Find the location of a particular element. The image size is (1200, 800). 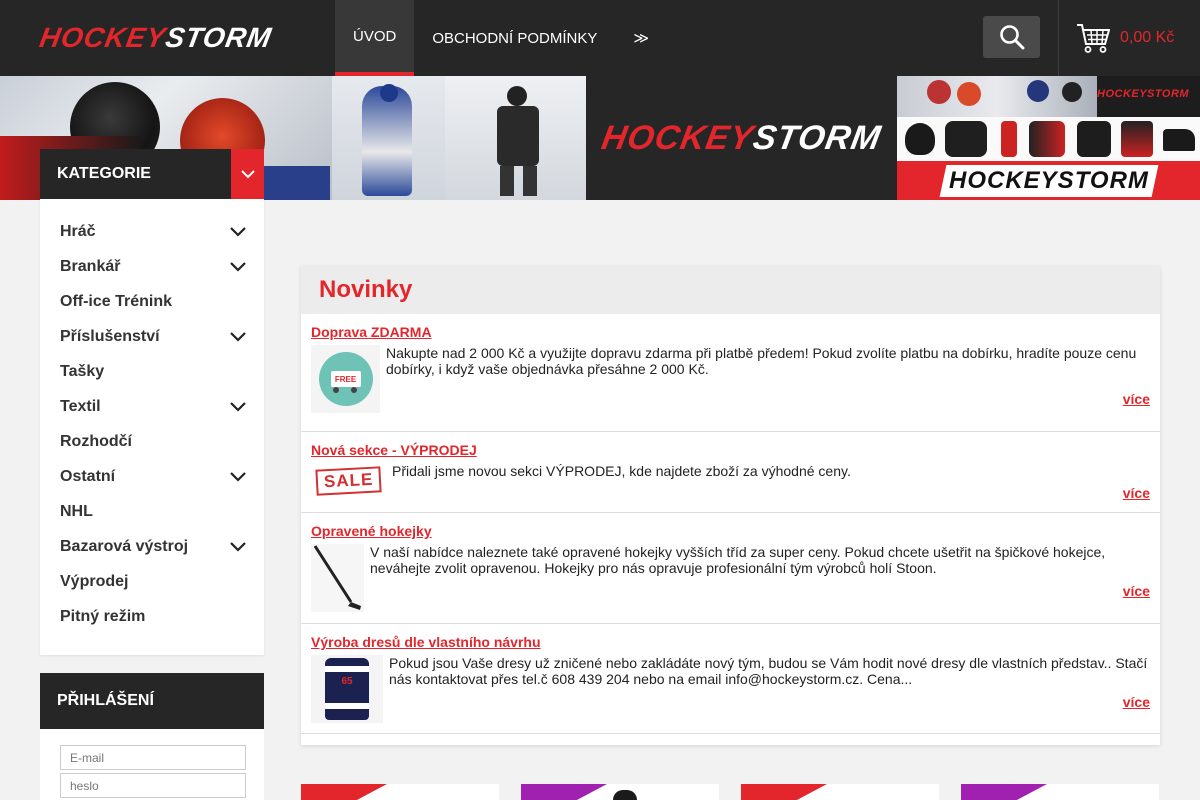

categories-title: KATEGORIE is located at coordinates (104, 173).